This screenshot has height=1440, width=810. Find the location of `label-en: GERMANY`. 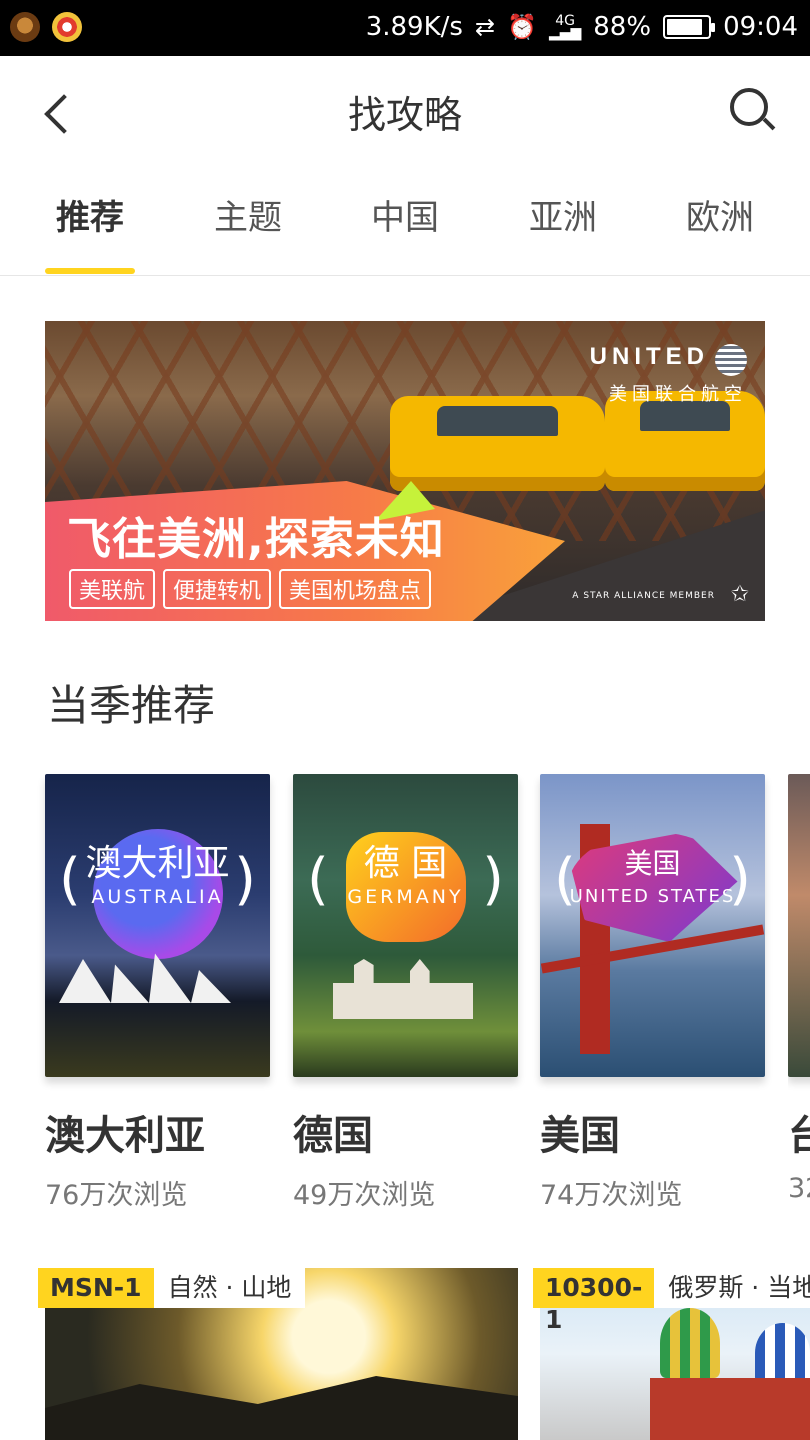

label-en: GERMANY is located at coordinates (405, 897).